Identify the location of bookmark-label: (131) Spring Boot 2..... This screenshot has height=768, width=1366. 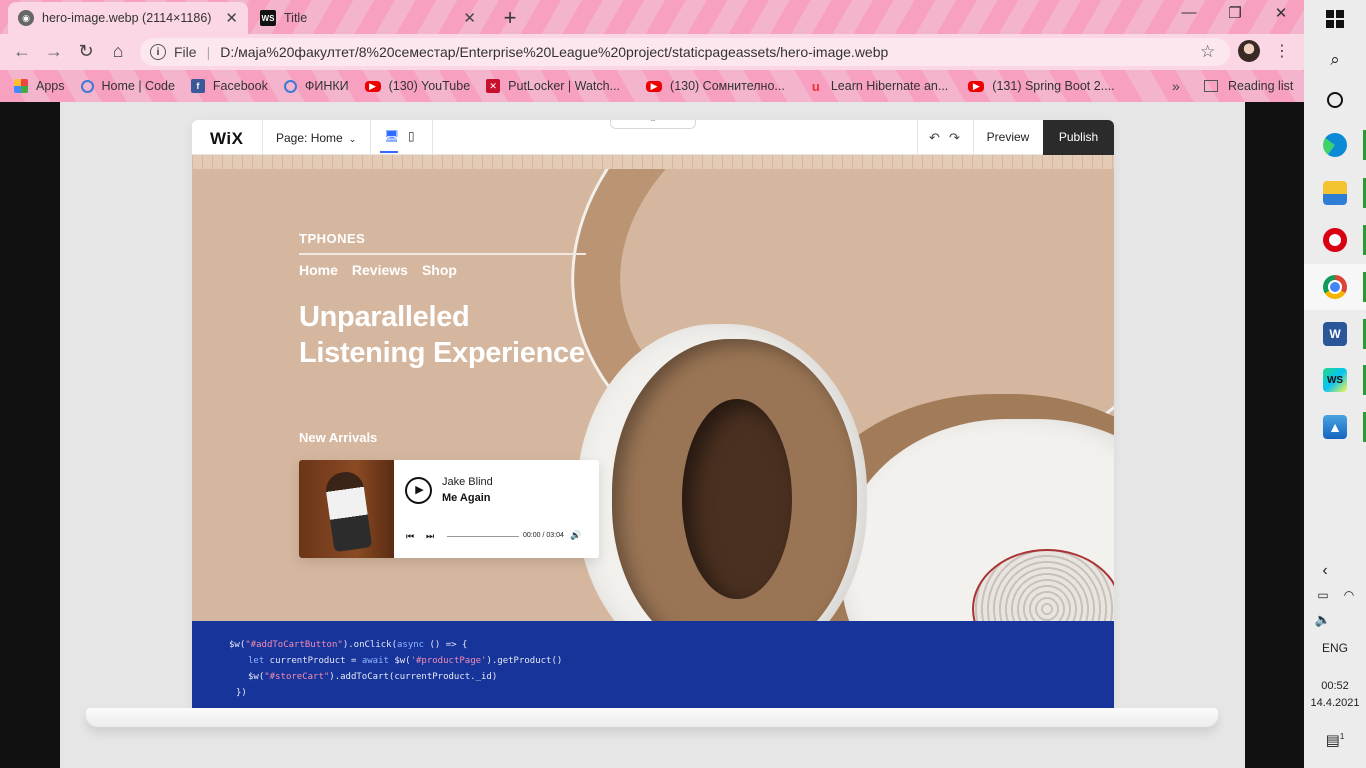
(1053, 86).